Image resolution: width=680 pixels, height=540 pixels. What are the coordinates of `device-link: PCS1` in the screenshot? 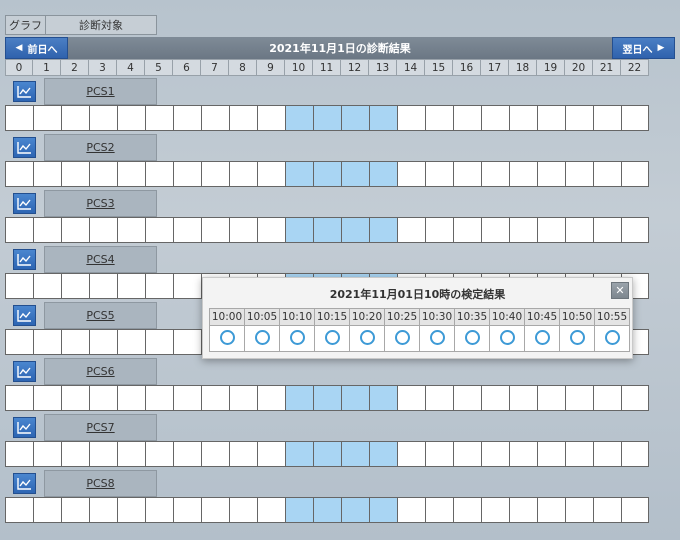 It's located at (100, 91).